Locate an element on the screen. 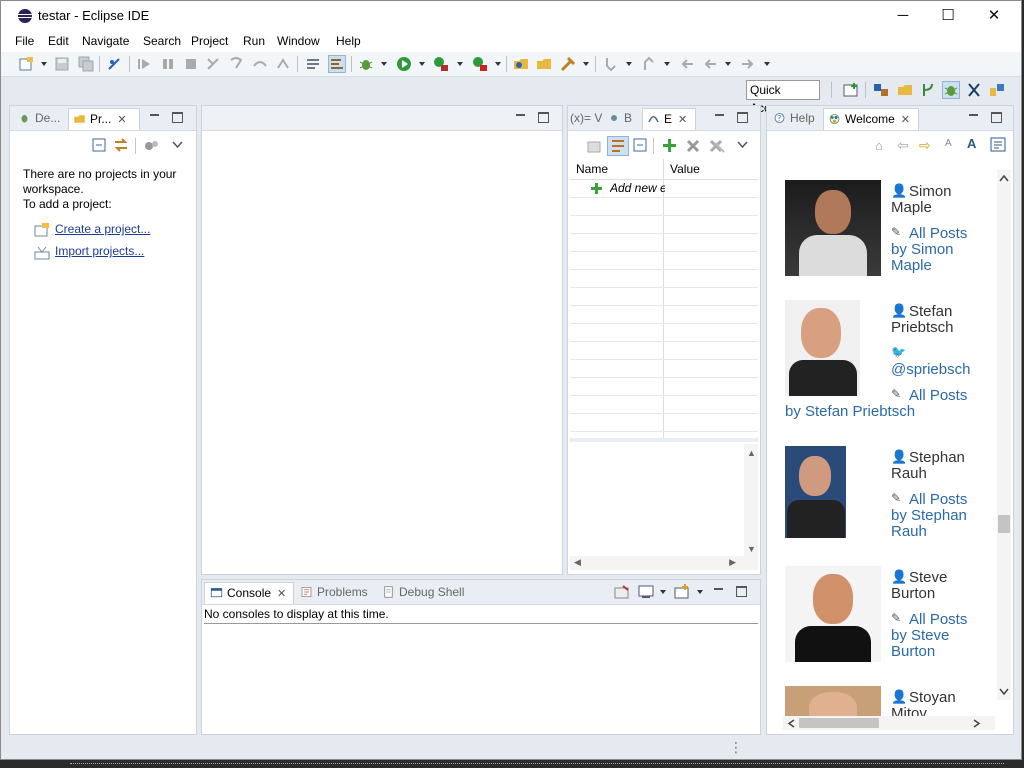 The width and height of the screenshot is (1024, 768). tab-console: Console ✕ is located at coordinates (249, 593).